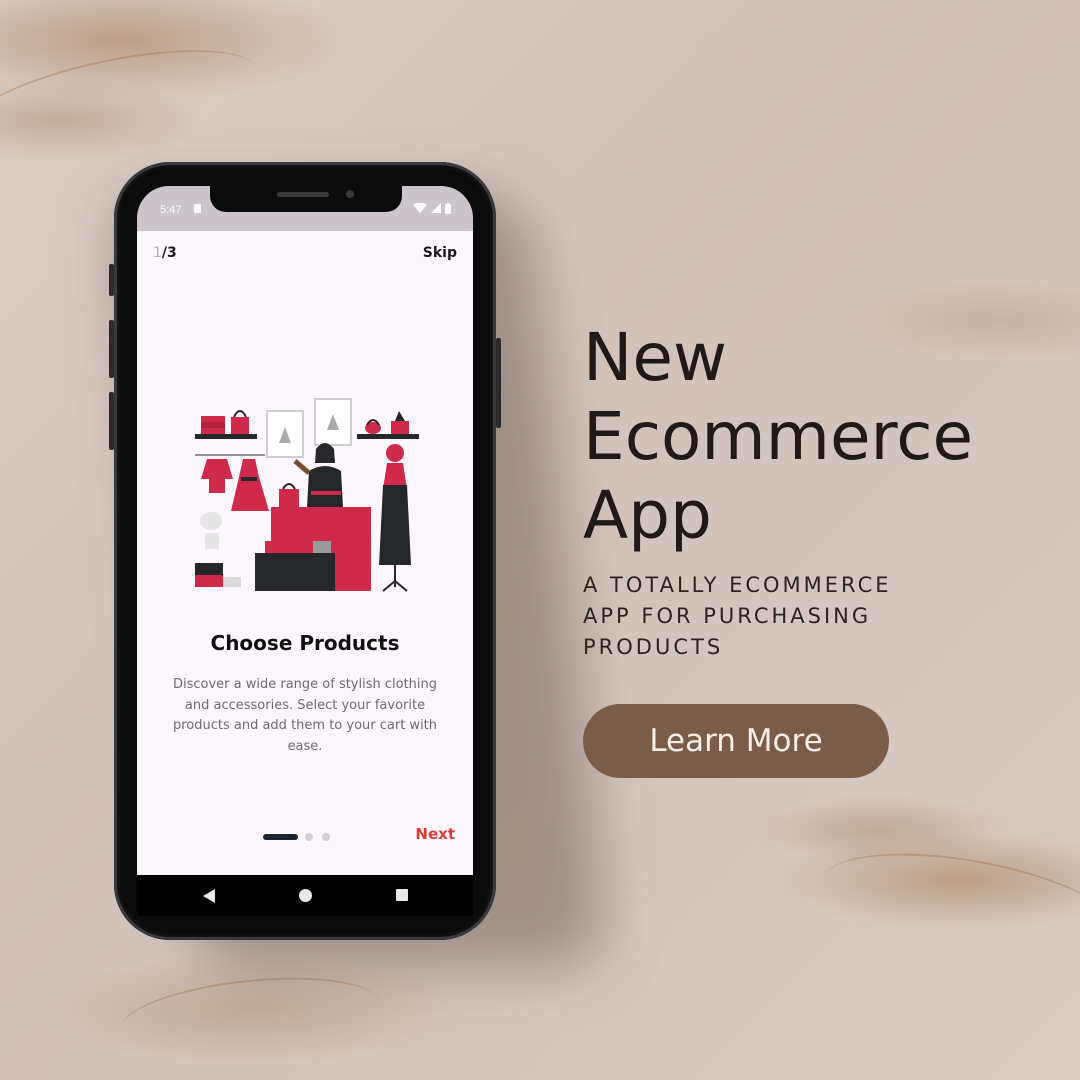 The height and width of the screenshot is (1080, 1080). What do you see at coordinates (647, 515) in the screenshot?
I see `headline-line: App` at bounding box center [647, 515].